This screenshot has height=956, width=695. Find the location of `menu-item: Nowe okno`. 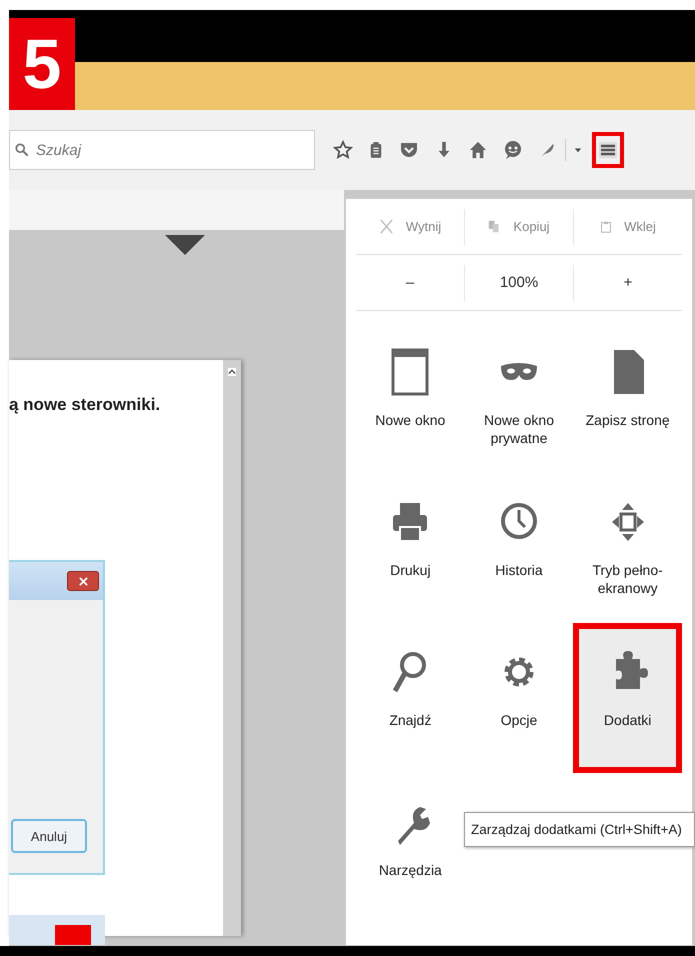

menu-item: Nowe okno is located at coordinates (410, 398).